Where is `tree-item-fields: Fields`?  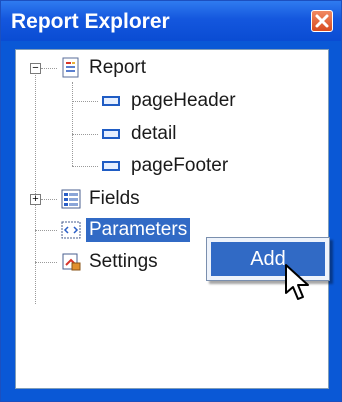
tree-item-fields: Fields is located at coordinates (114, 199).